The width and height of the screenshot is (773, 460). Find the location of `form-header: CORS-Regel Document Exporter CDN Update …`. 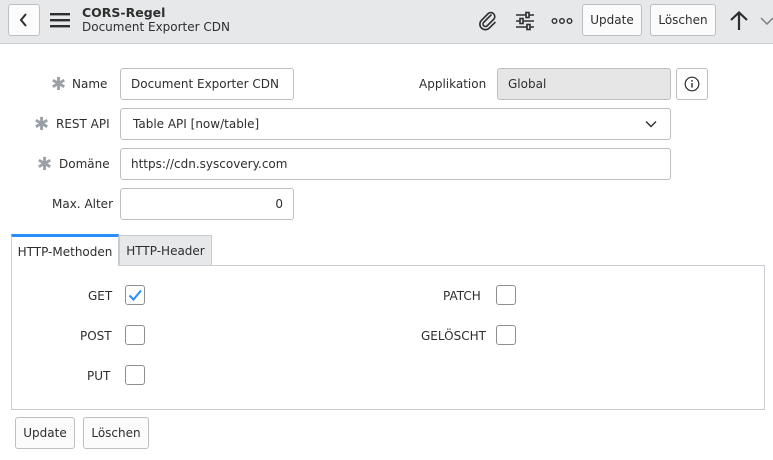

form-header: CORS-Regel Document Exporter CDN Update … is located at coordinates (386, 22).